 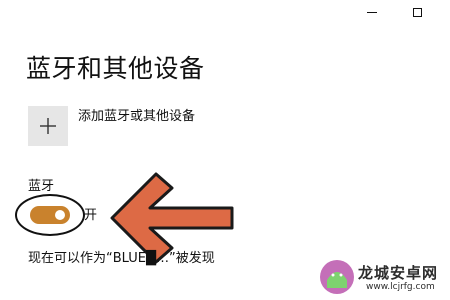 What do you see at coordinates (400, 287) in the screenshot?
I see `watermark-url: www.lcjrfg.com` at bounding box center [400, 287].